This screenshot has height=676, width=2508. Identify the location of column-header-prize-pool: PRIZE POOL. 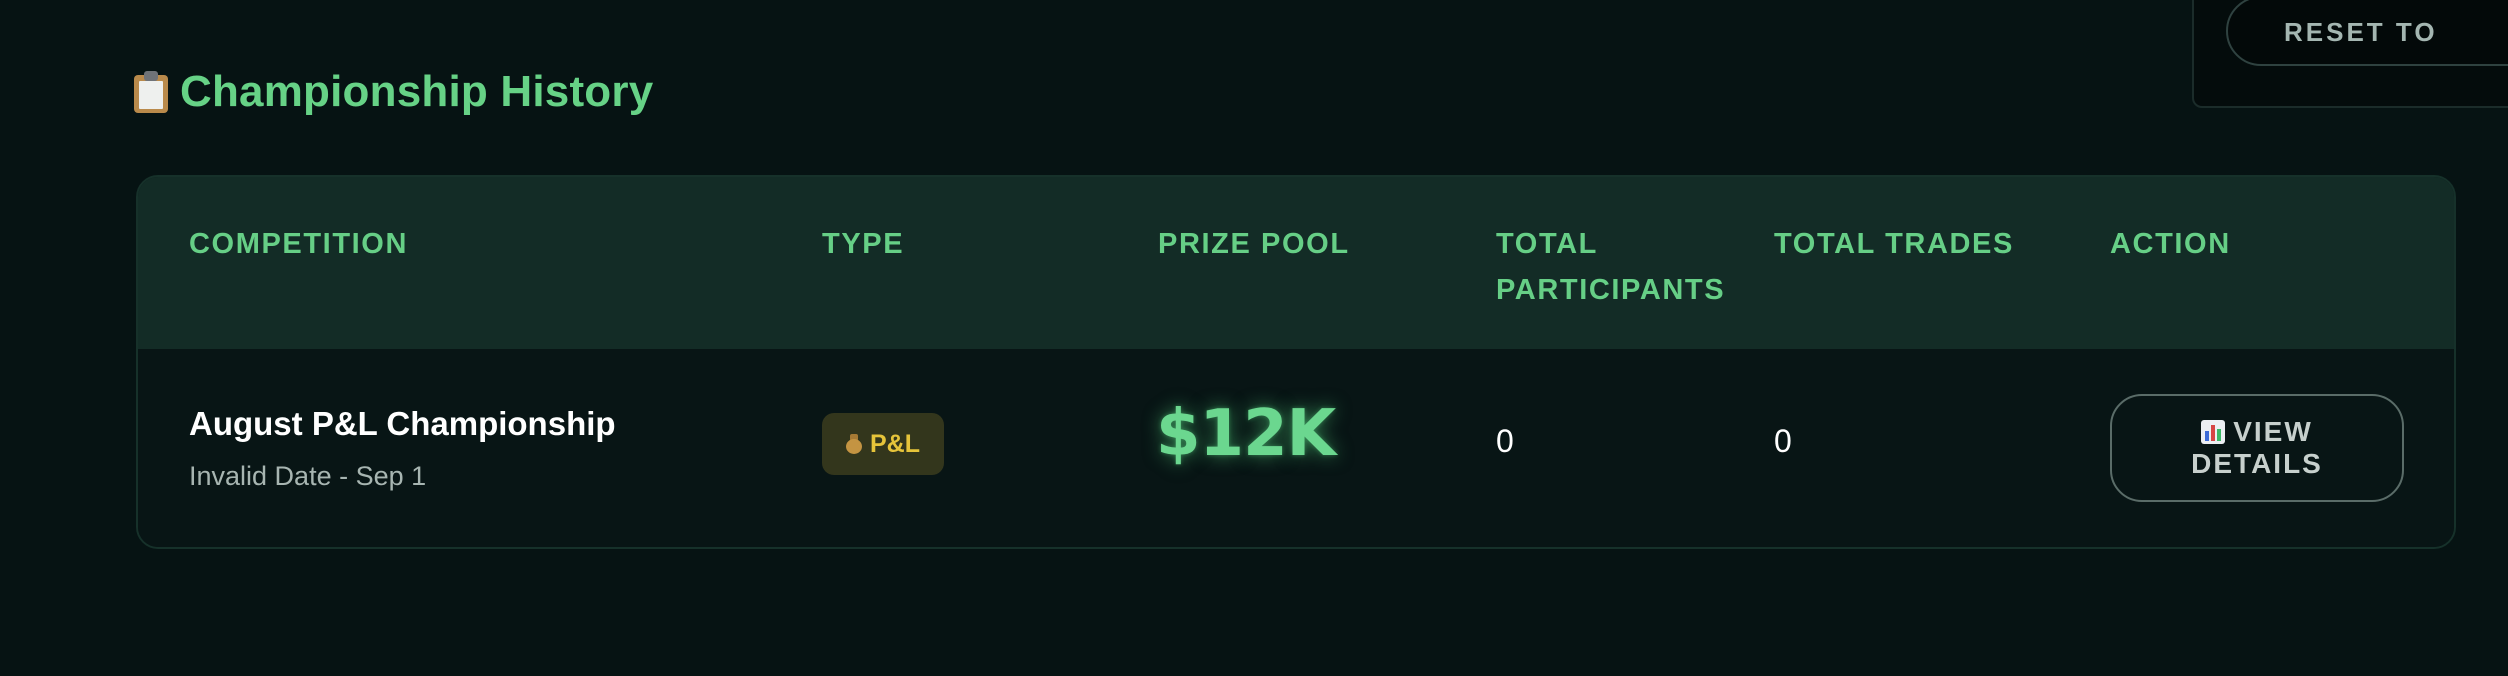
(1254, 244).